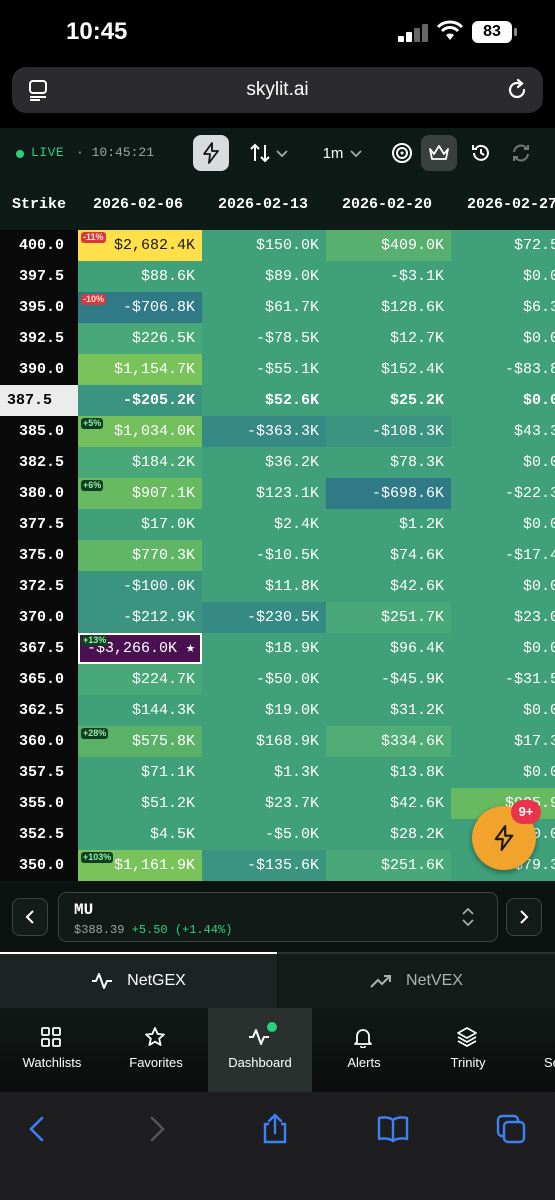 The width and height of the screenshot is (555, 1200). Describe the element at coordinates (468, 1050) in the screenshot. I see `nav-item-trinity: Trinity` at that location.